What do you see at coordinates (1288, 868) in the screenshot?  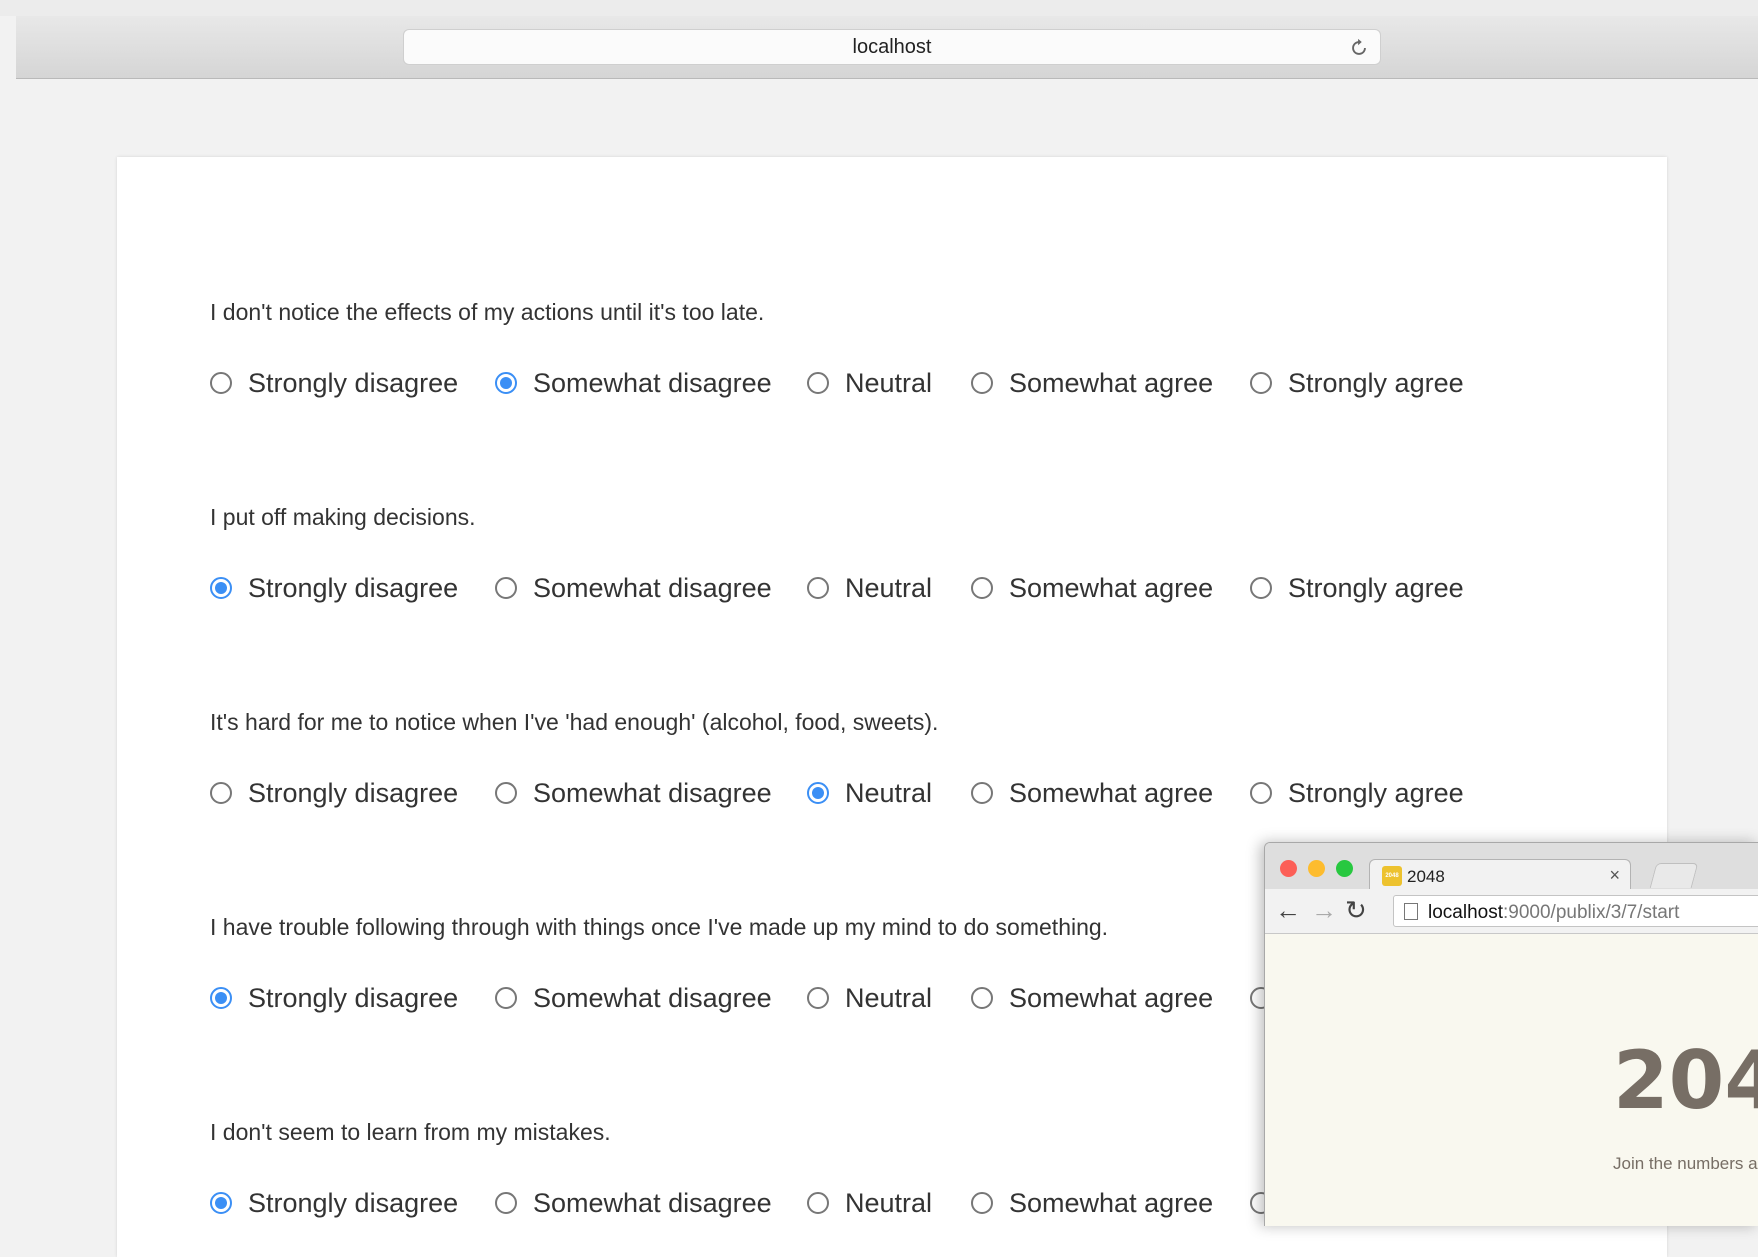 I see `window-close-button` at bounding box center [1288, 868].